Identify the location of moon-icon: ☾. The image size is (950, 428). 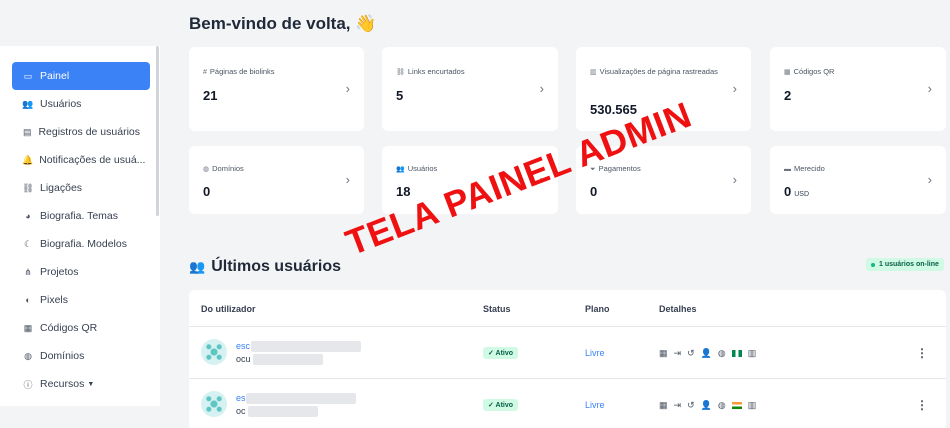
(28, 243).